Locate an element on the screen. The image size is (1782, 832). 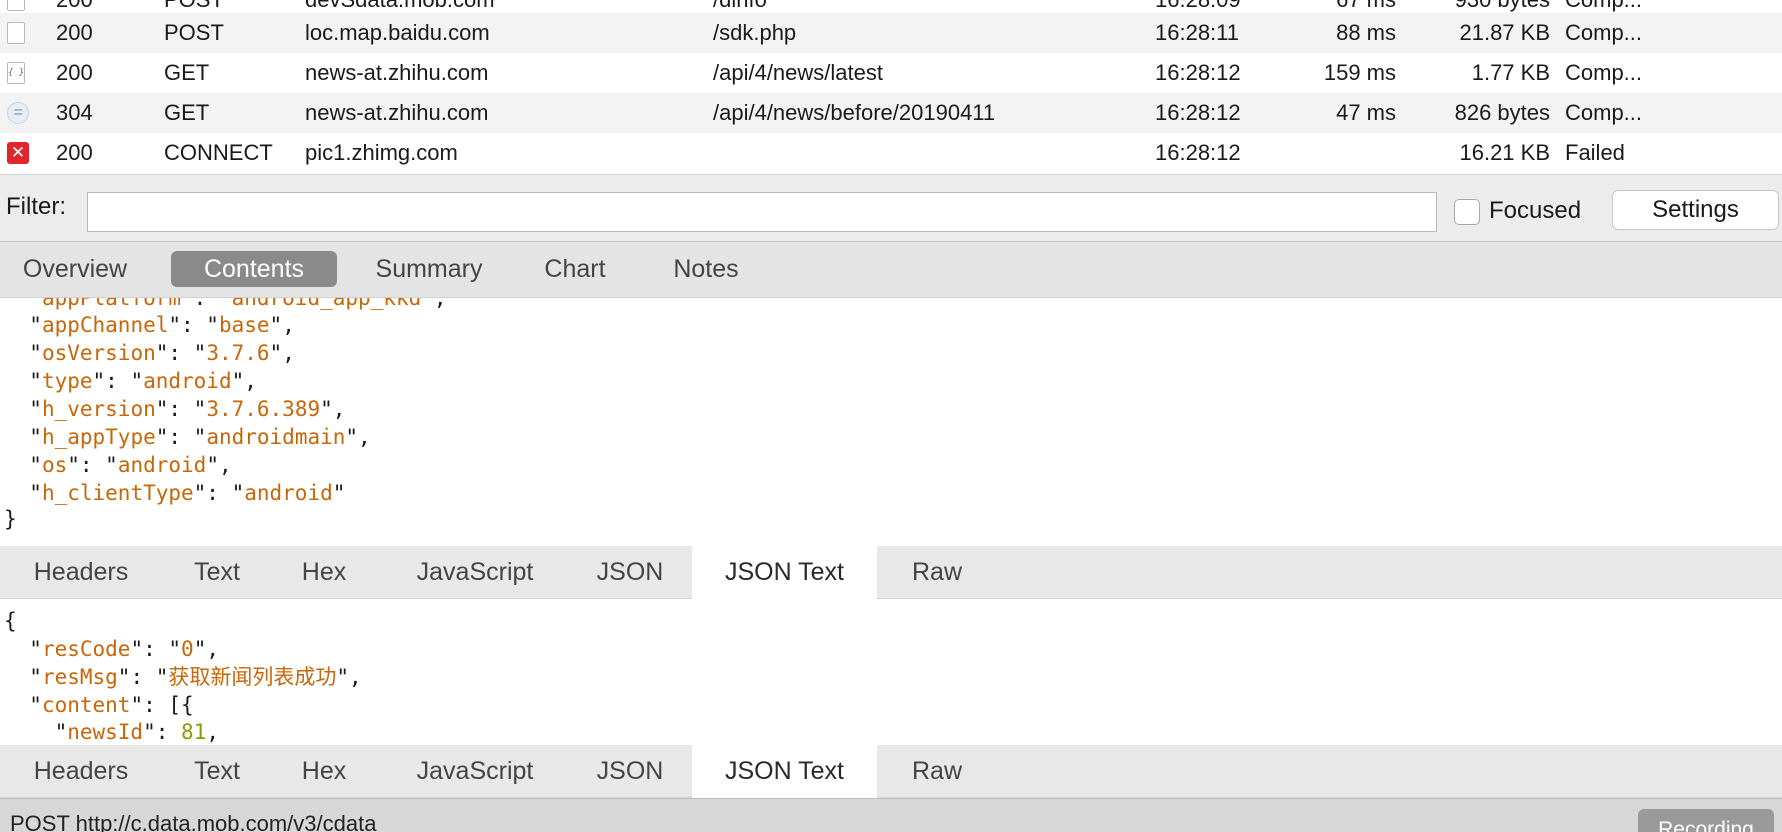
request-size: 16.21 KB is located at coordinates (1504, 152).